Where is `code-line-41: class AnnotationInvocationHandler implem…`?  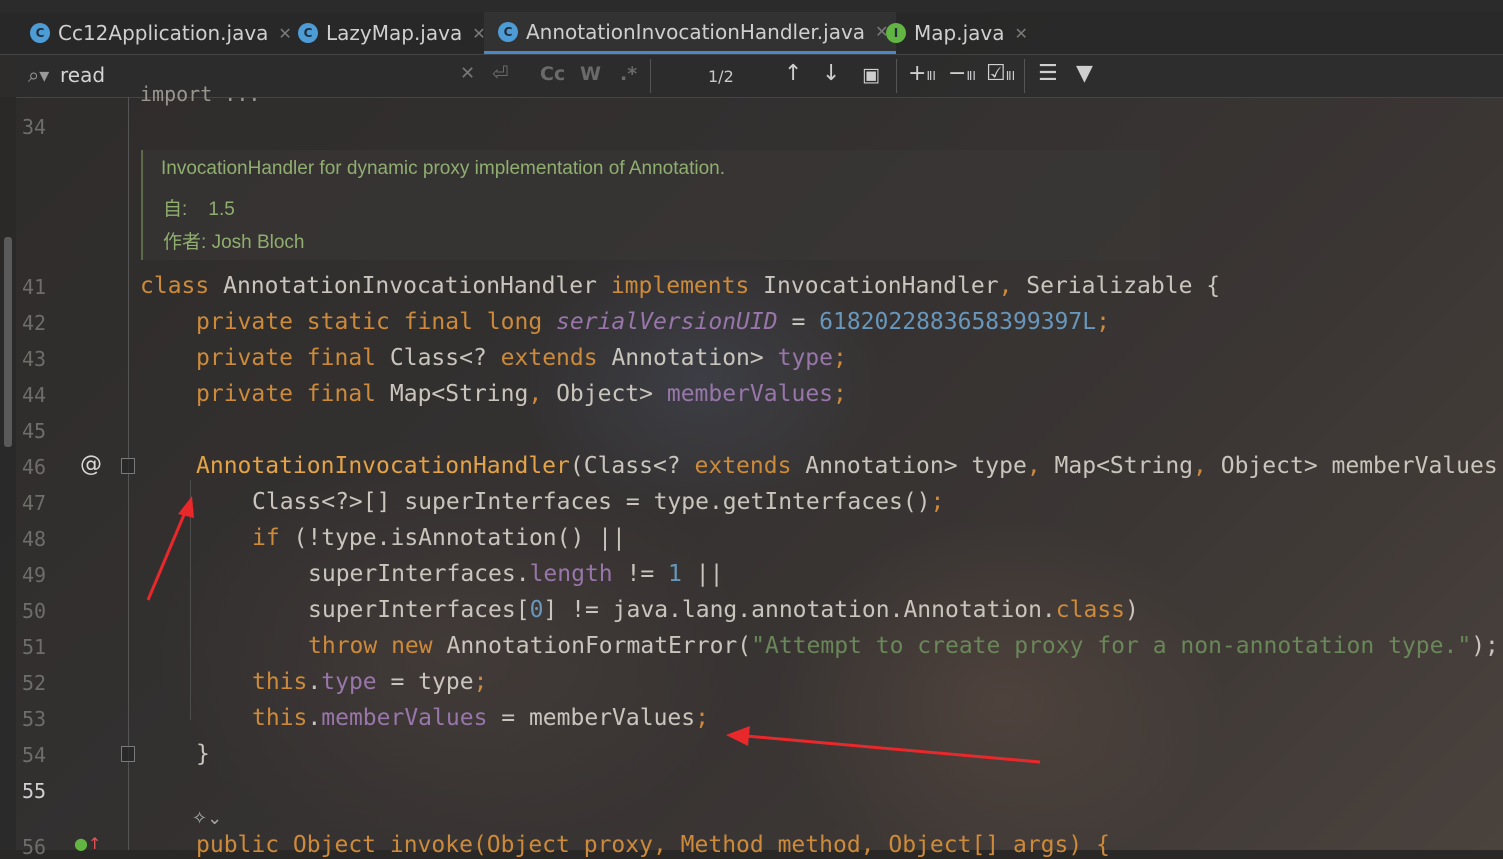 code-line-41: class AnnotationInvocationHandler implem… is located at coordinates (680, 286).